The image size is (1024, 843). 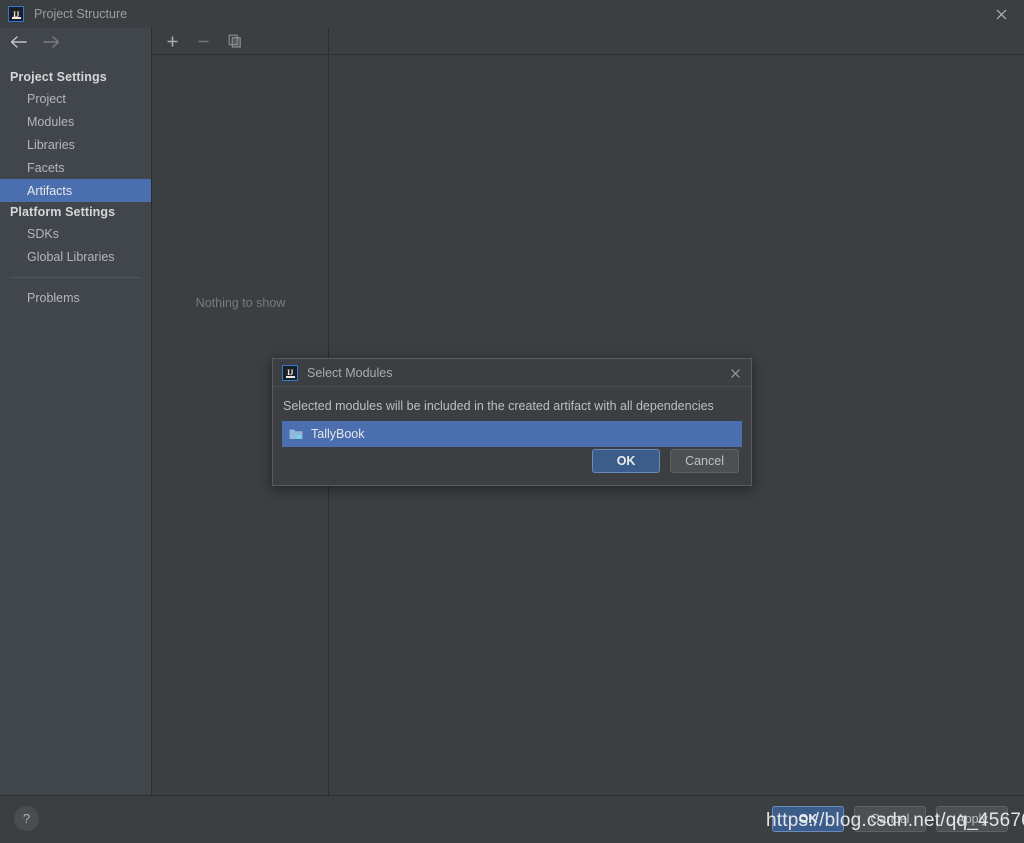 I want to click on sidebar-item-label: Project, so click(x=46, y=98).